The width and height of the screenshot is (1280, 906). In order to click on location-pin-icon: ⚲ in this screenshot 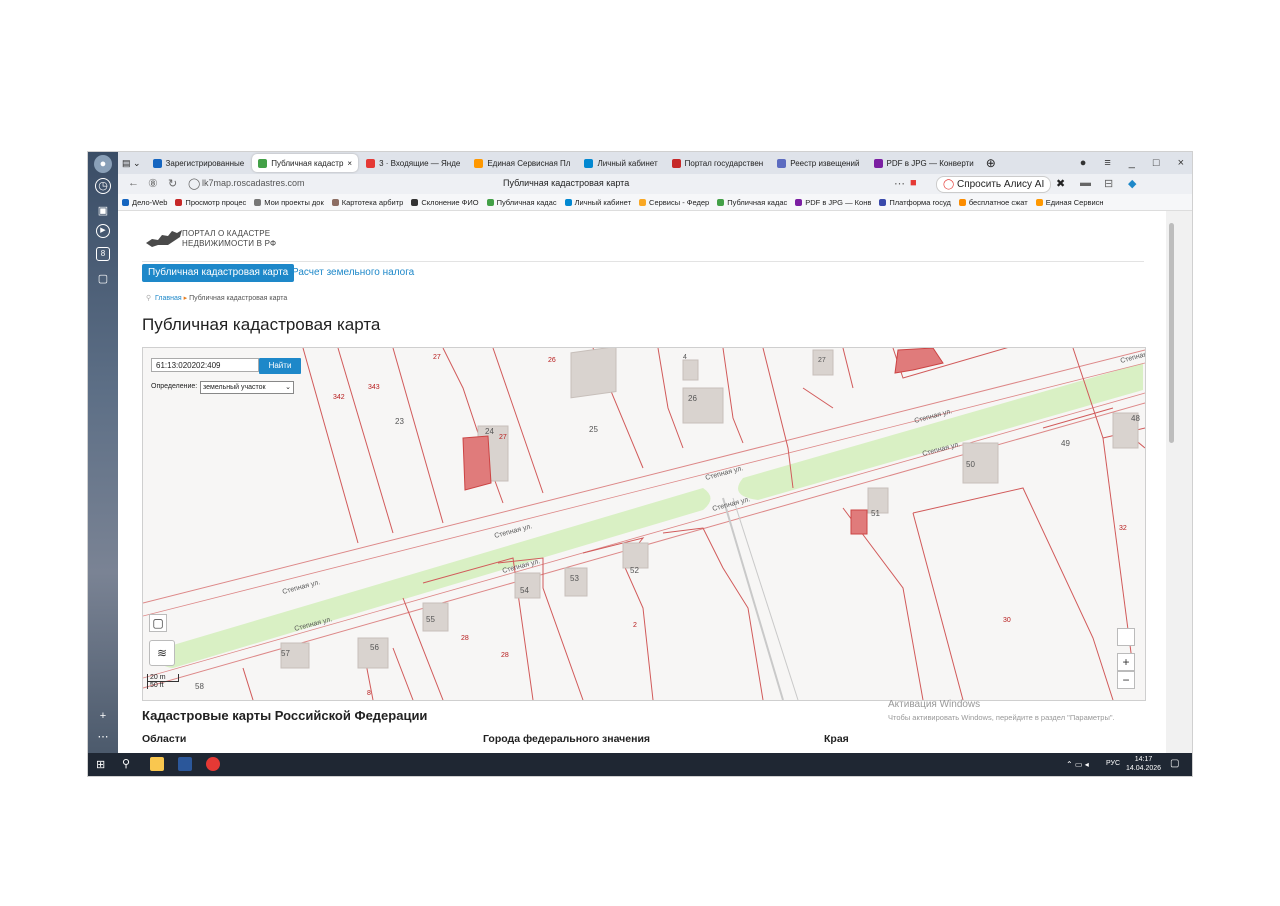, I will do `click(149, 298)`.